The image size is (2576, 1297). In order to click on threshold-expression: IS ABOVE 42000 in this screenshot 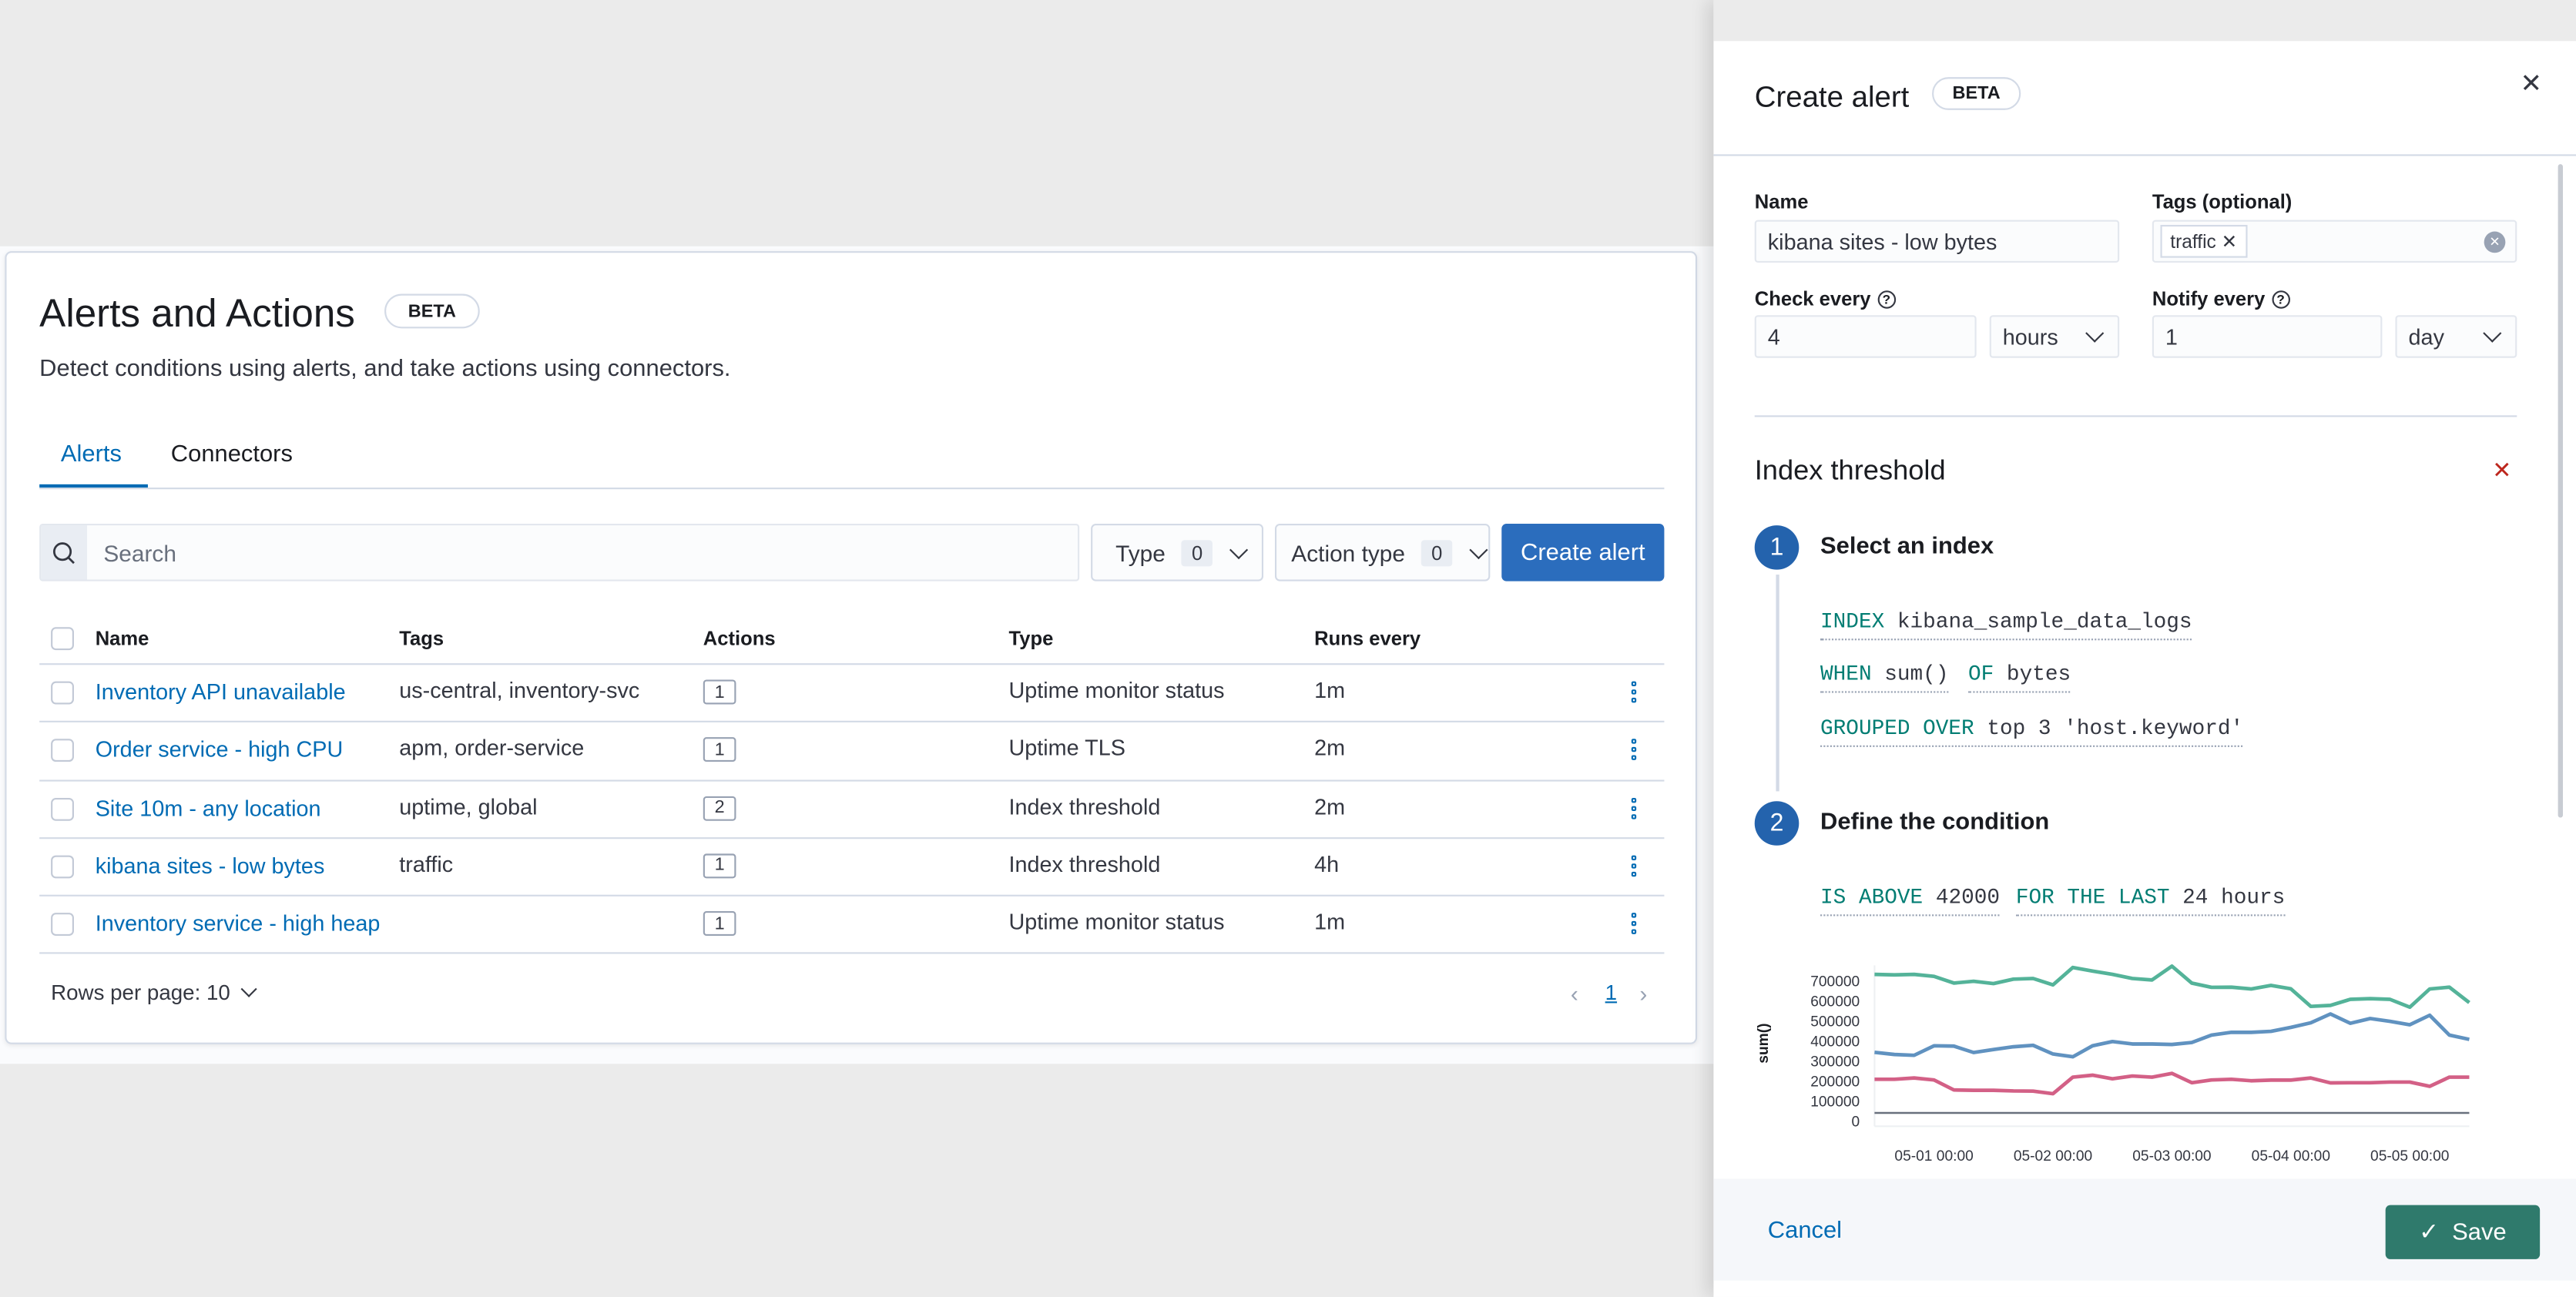, I will do `click(1910, 901)`.